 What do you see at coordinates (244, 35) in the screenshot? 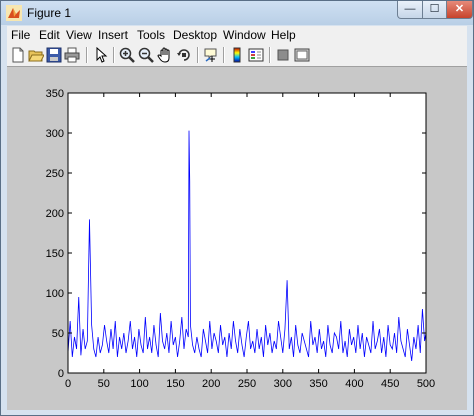
I see `menu-window: Window` at bounding box center [244, 35].